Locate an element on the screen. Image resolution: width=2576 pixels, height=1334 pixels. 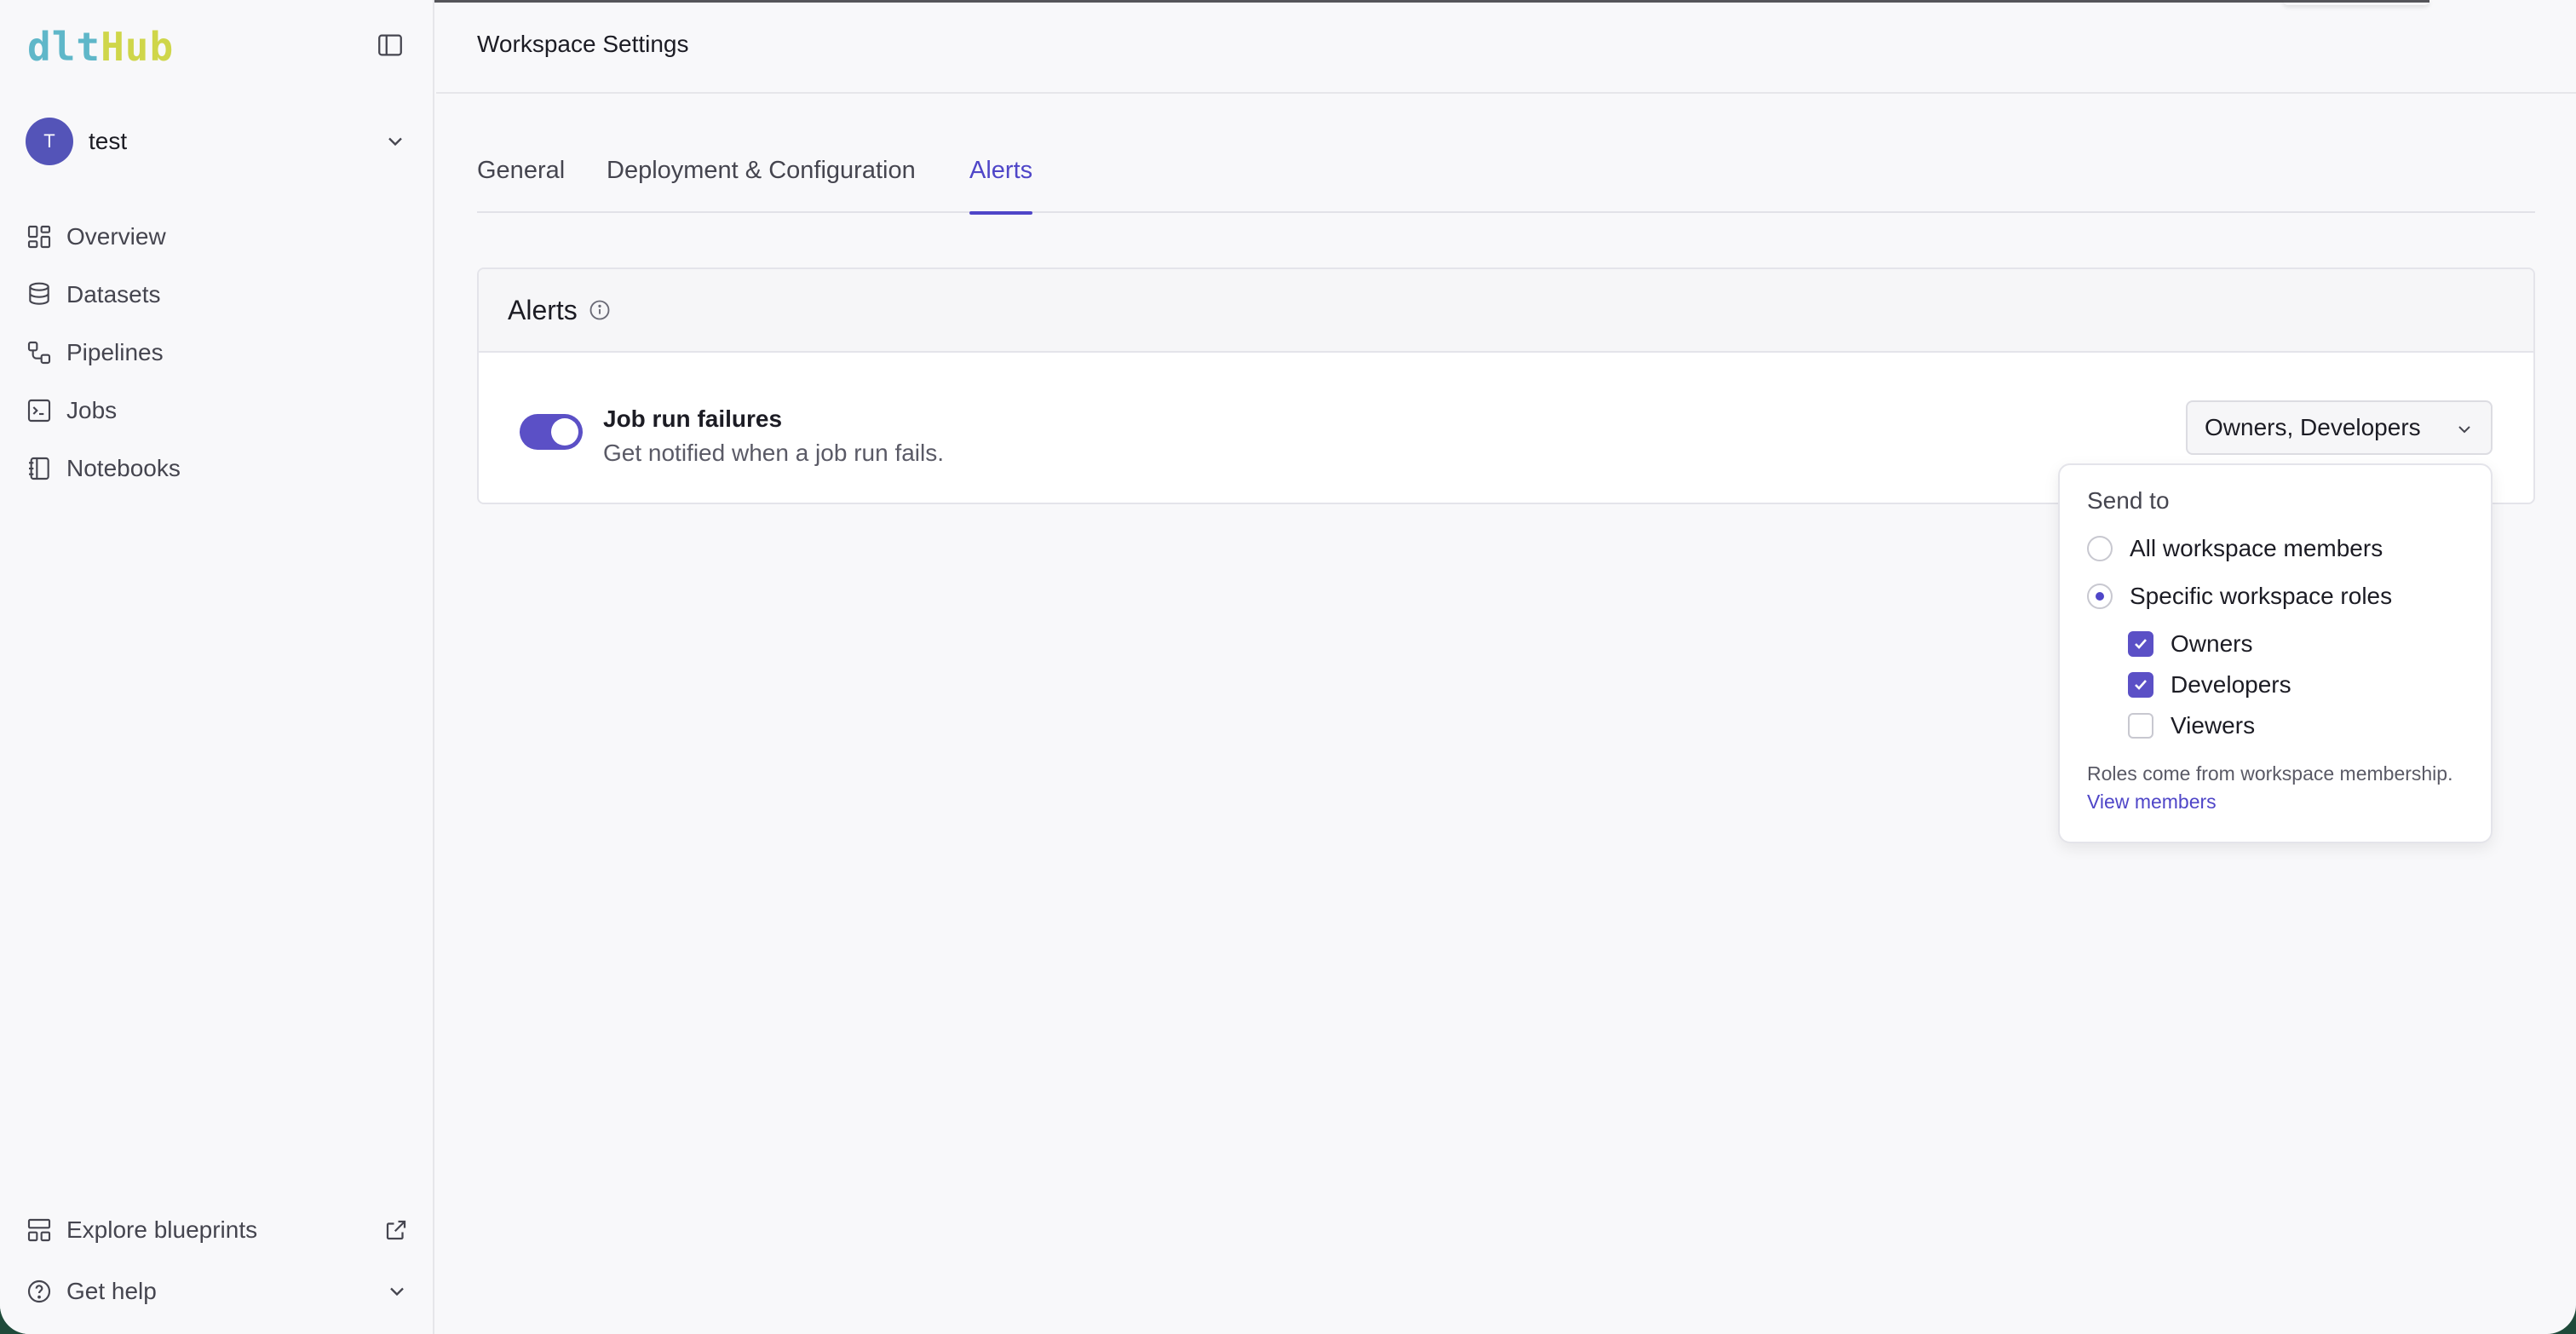
sidebar-item-jobs: Jobs is located at coordinates (217, 411).